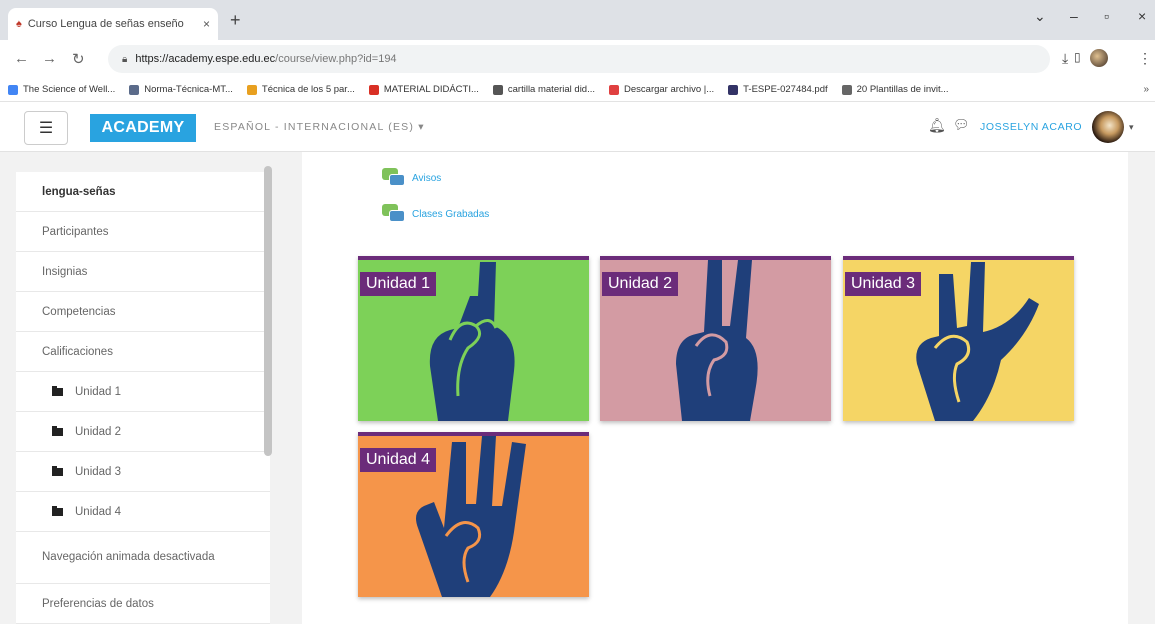  Describe the element at coordinates (143, 472) in the screenshot. I see `sidebar-item: Unidad 3` at that location.